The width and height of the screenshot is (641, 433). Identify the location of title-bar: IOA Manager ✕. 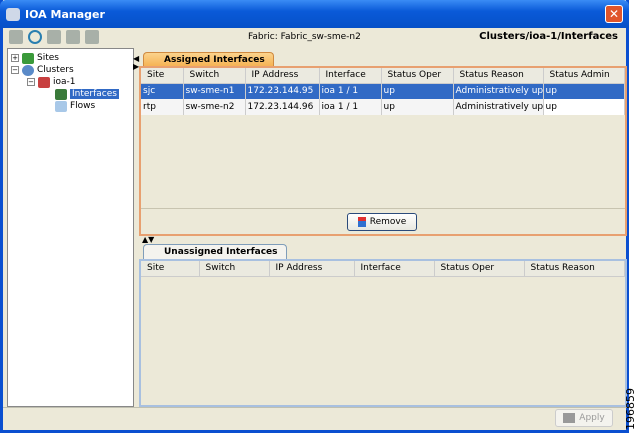
(314, 14).